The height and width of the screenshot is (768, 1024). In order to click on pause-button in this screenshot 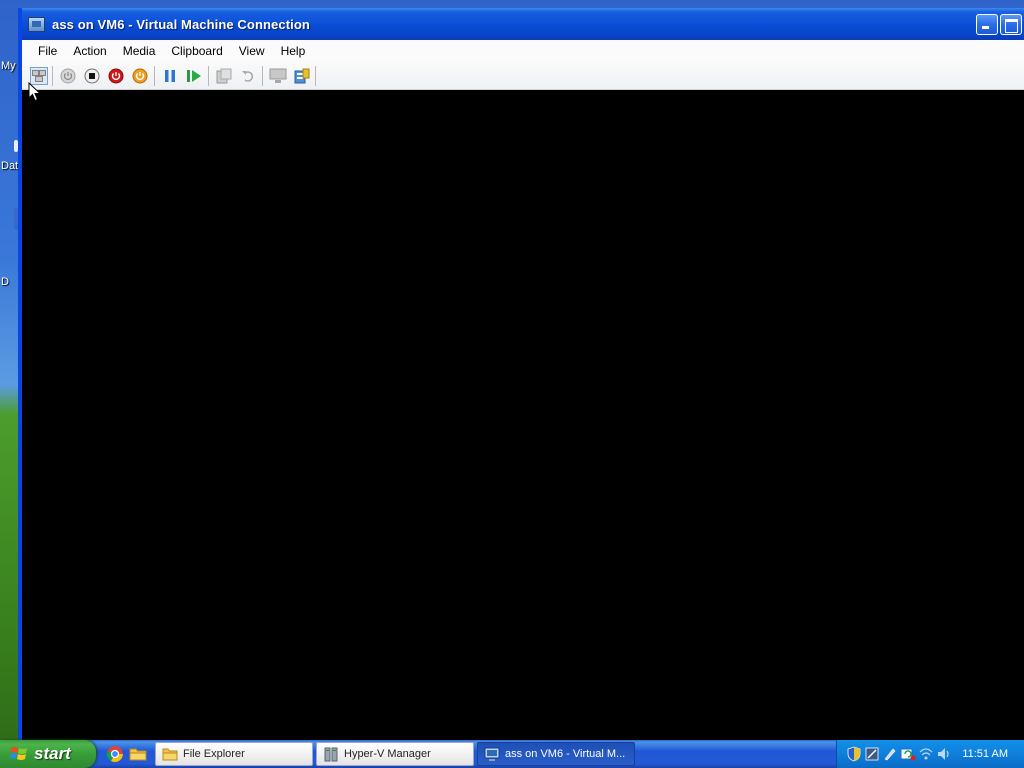, I will do `click(170, 76)`.